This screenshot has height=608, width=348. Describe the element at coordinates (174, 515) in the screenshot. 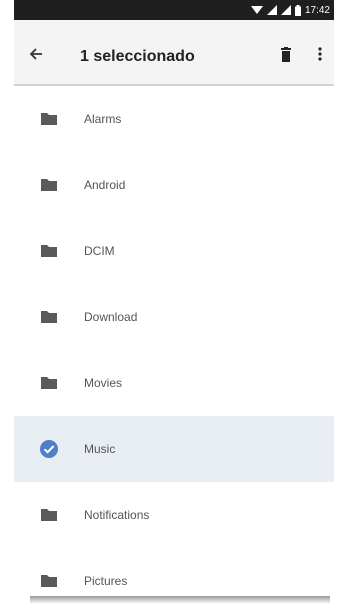

I see `folder-item-notifications: Notifications` at that location.